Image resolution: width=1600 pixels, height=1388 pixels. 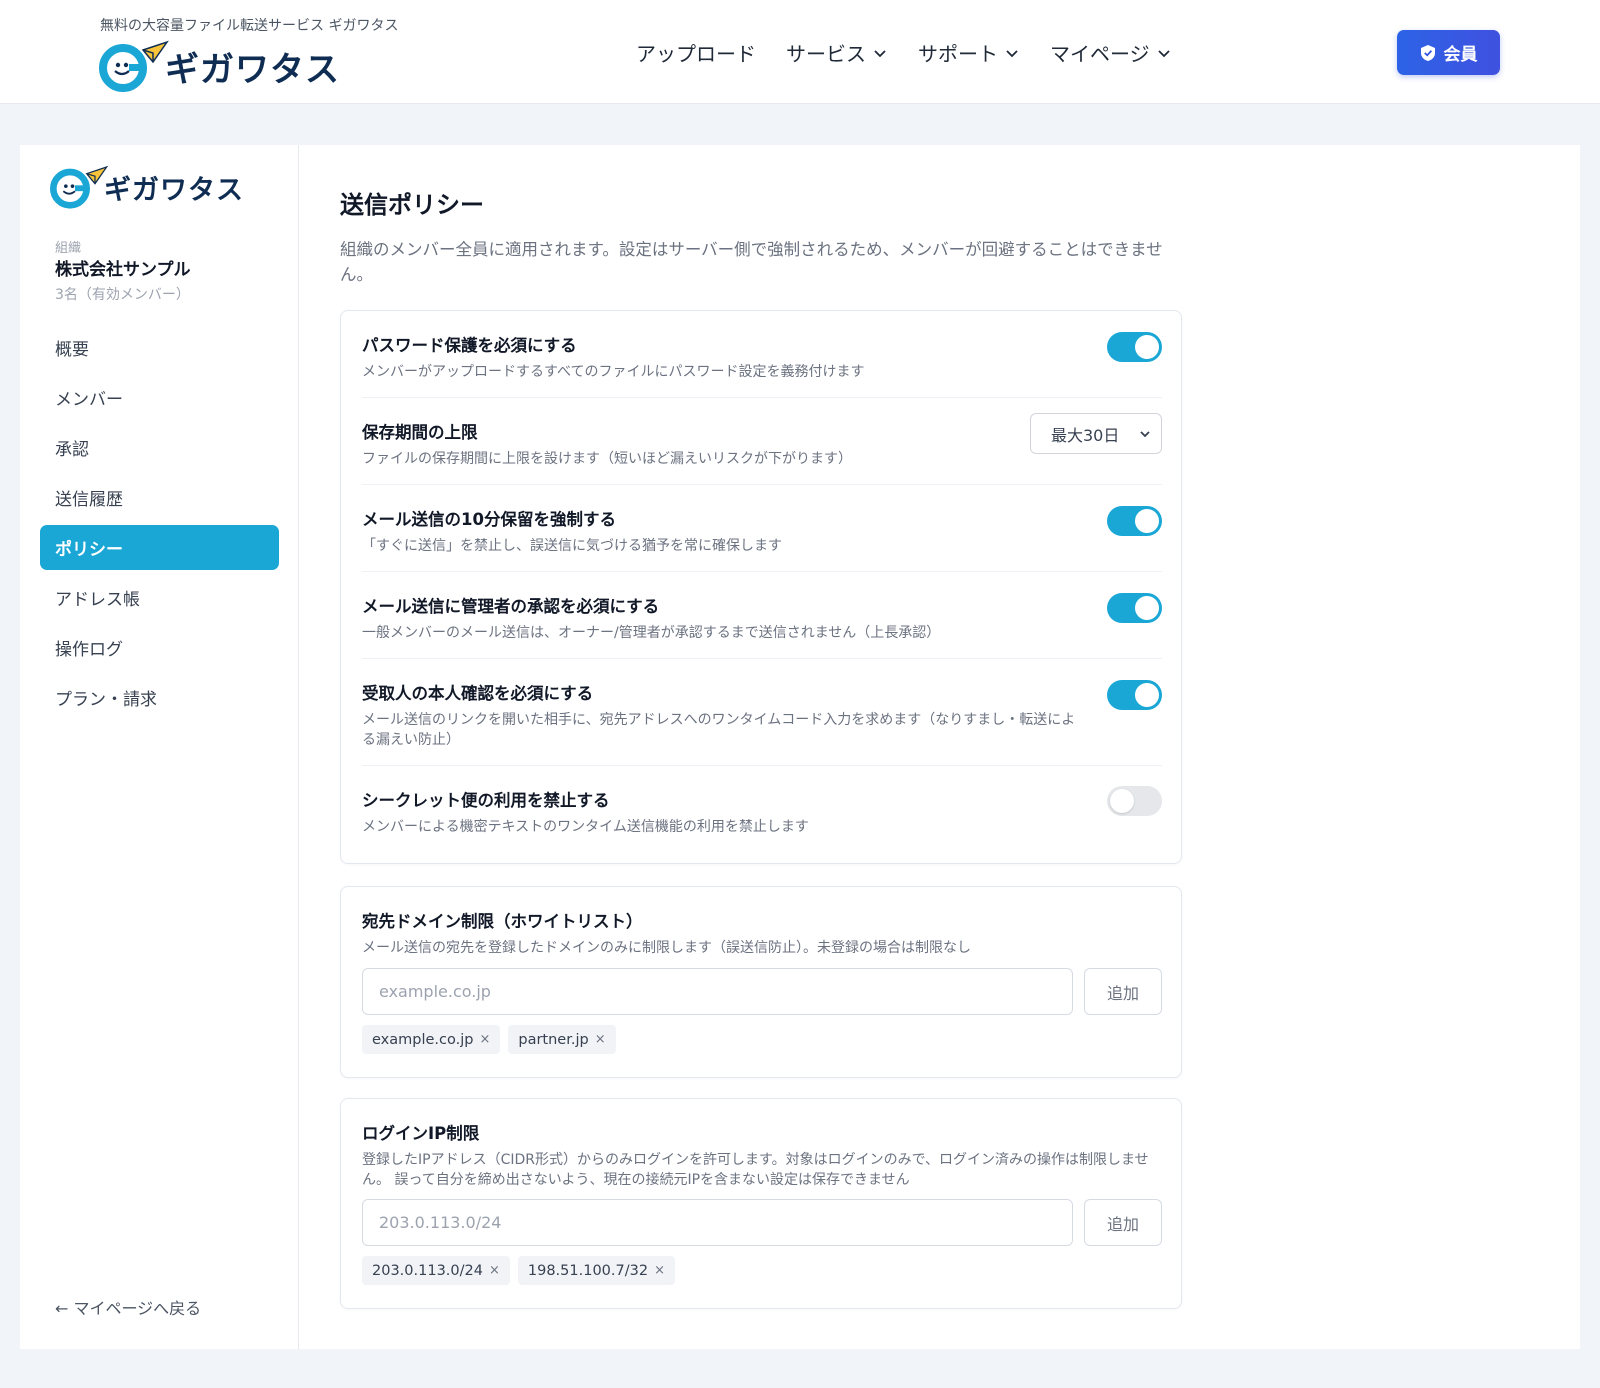 What do you see at coordinates (412, 205) in the screenshot?
I see `page-title: 送信ポリシー` at bounding box center [412, 205].